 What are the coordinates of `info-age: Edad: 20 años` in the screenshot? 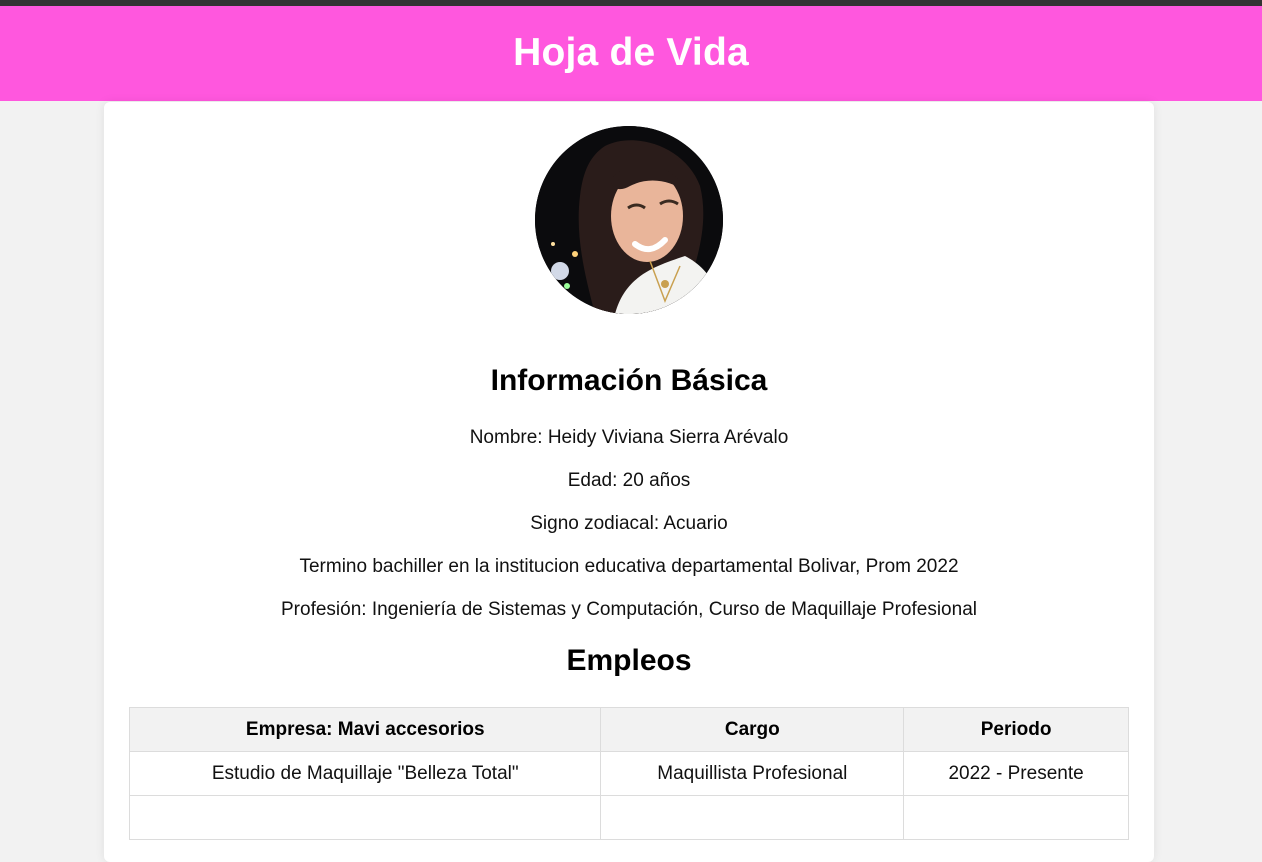 It's located at (629, 480).